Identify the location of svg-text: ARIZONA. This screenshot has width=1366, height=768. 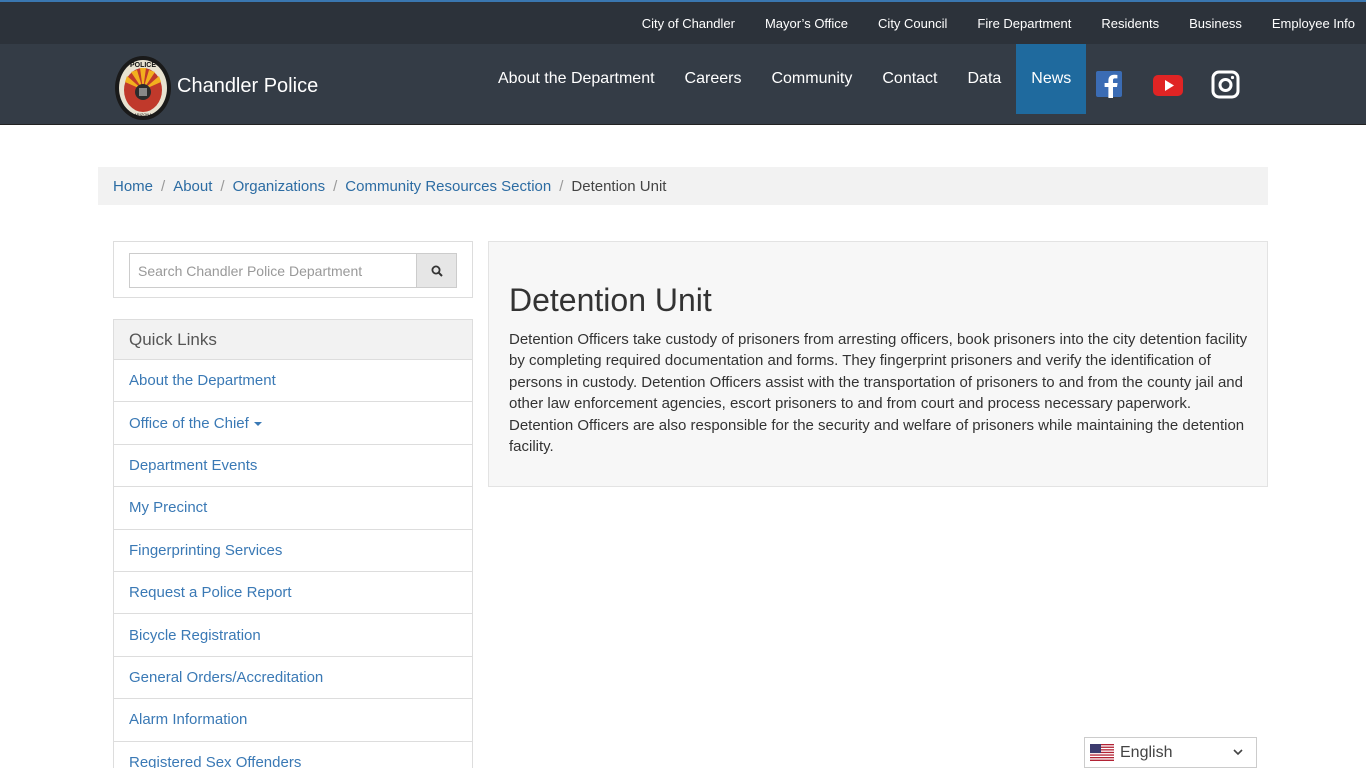
(143, 114).